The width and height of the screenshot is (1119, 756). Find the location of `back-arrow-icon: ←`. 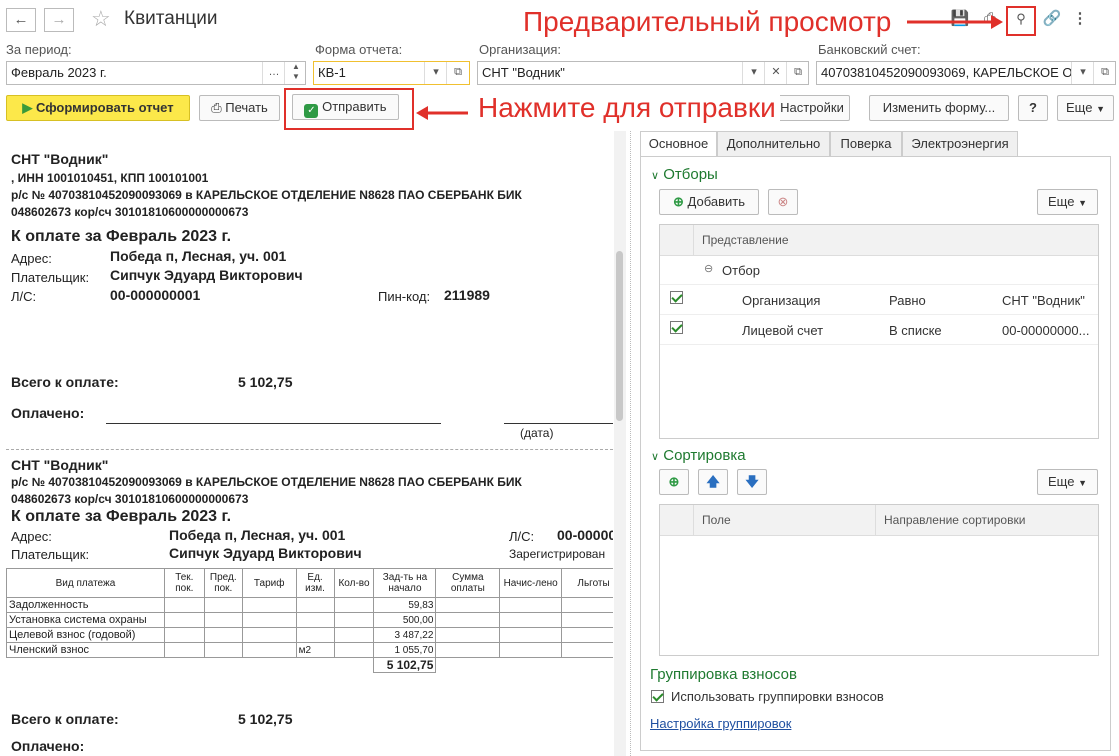

back-arrow-icon: ← is located at coordinates (21, 19).